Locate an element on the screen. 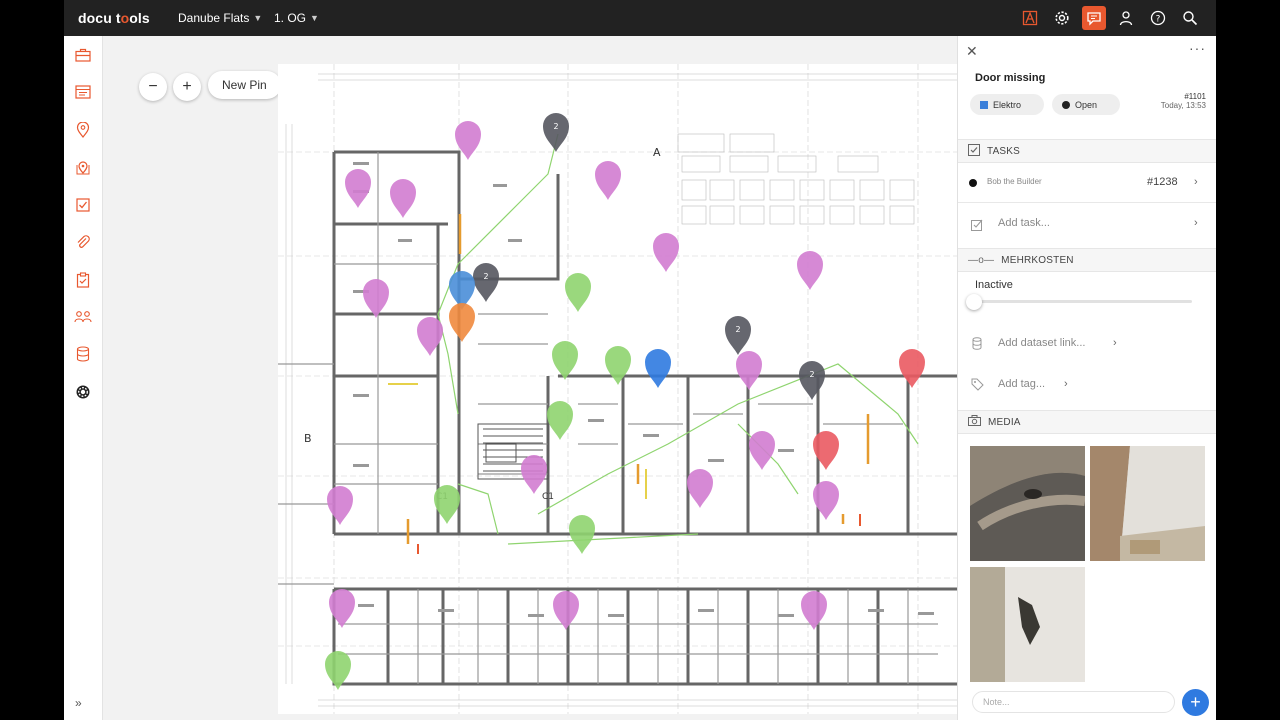 This screenshot has width=1280, height=720. tasks-section-header: TASKS is located at coordinates (1087, 151).